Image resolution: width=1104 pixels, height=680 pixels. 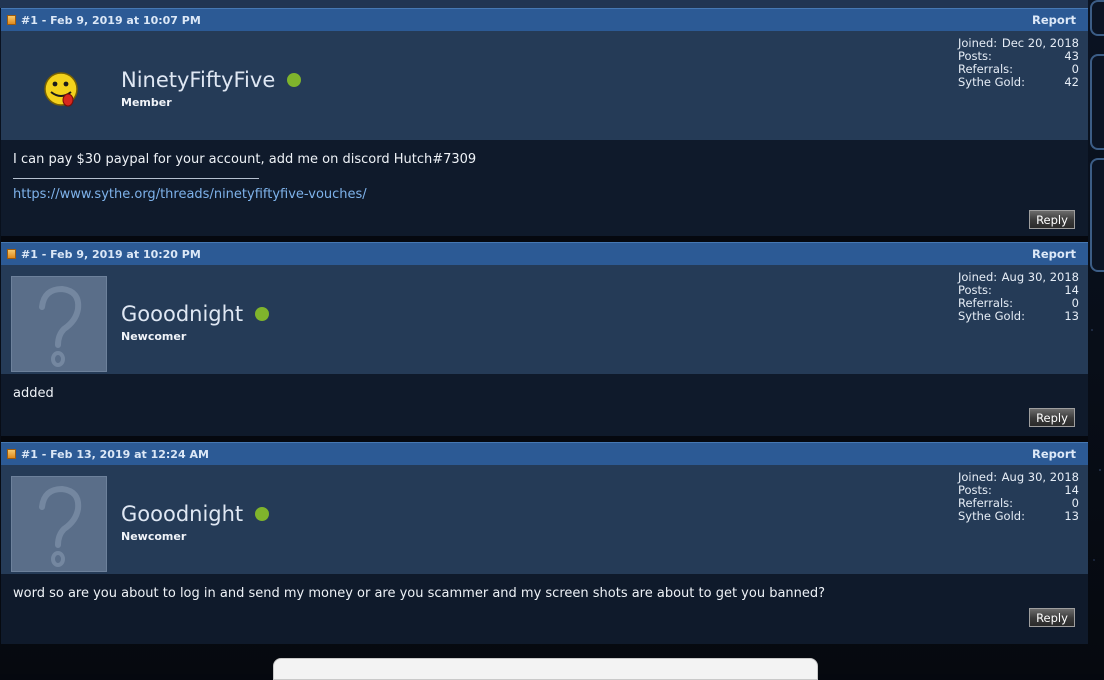 What do you see at coordinates (146, 102) in the screenshot?
I see `user-title: Member` at bounding box center [146, 102].